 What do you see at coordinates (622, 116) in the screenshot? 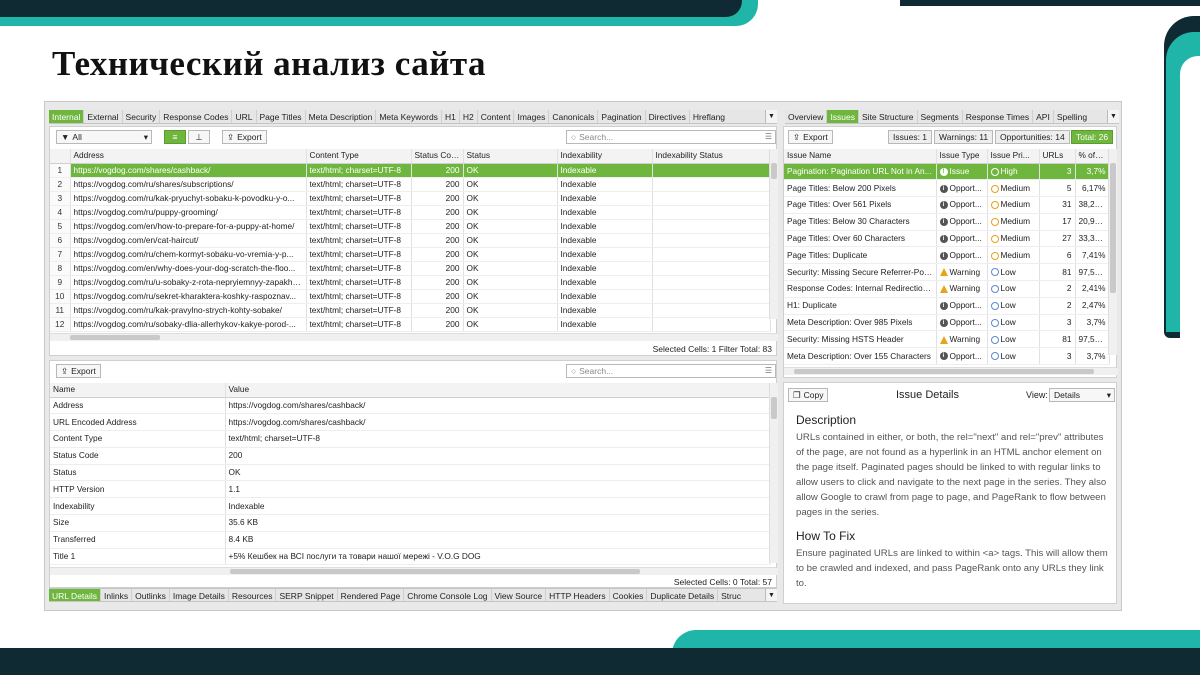
I see `tab-pagination: Pagination` at bounding box center [622, 116].